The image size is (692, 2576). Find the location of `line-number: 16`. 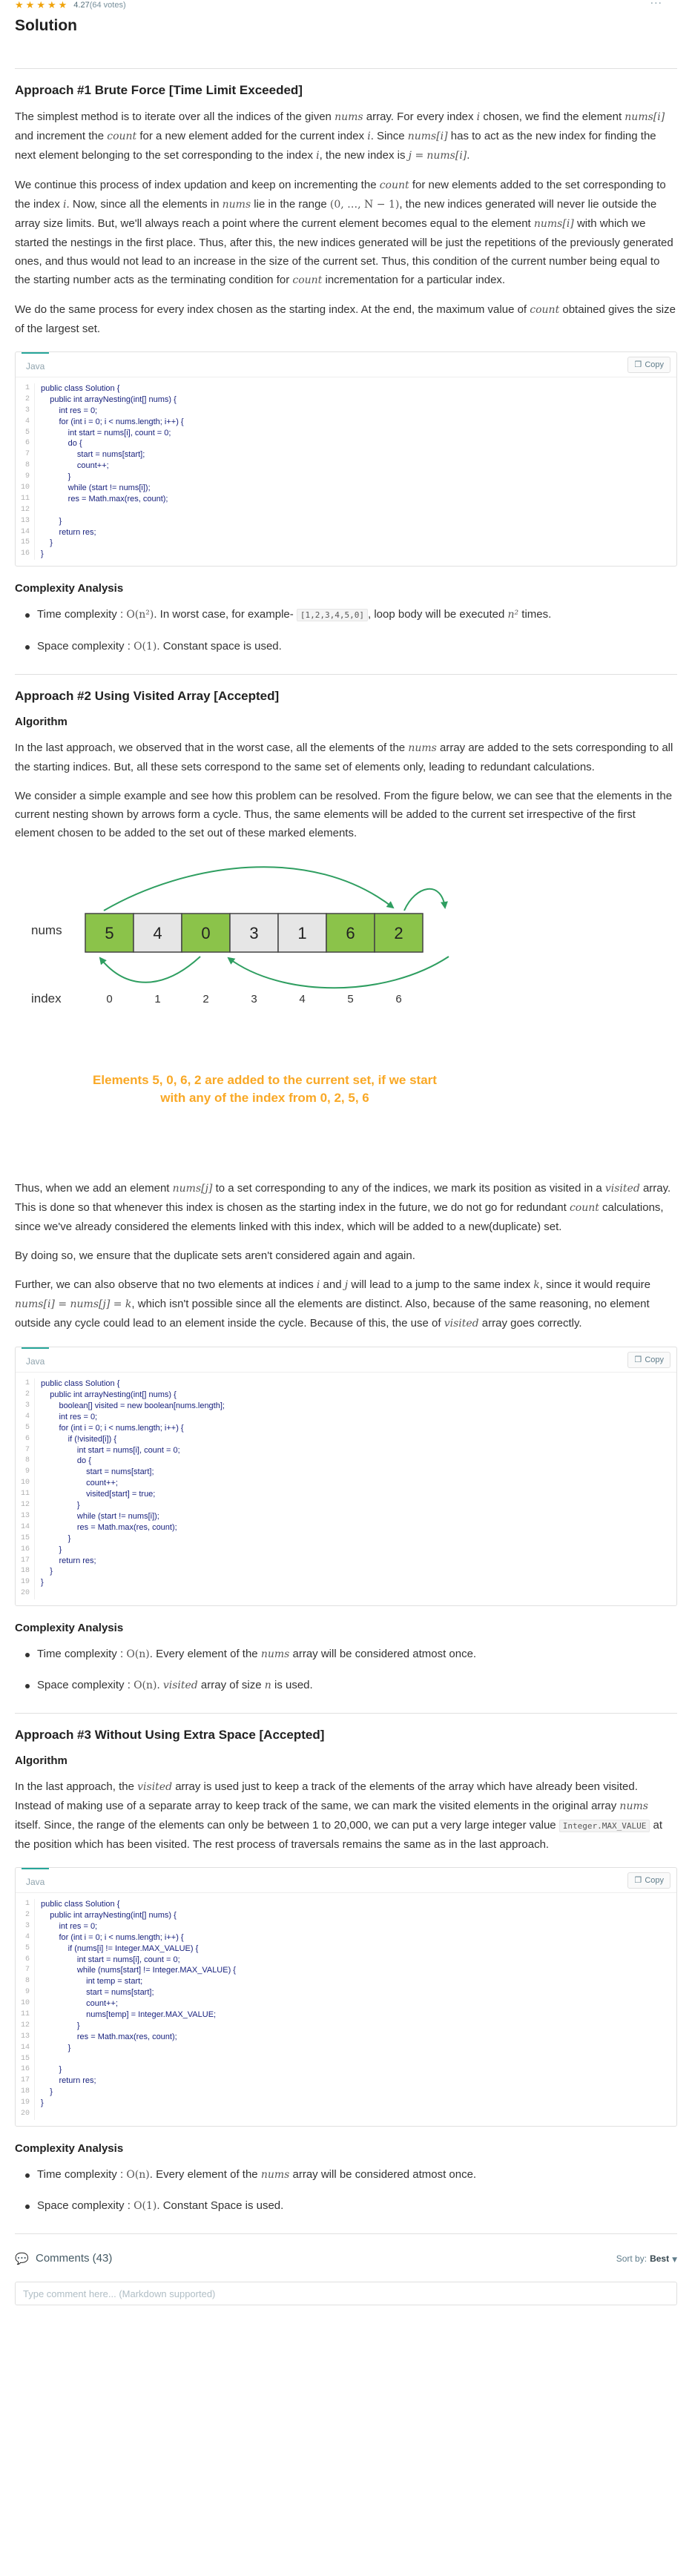

line-number: 16 is located at coordinates (25, 553).